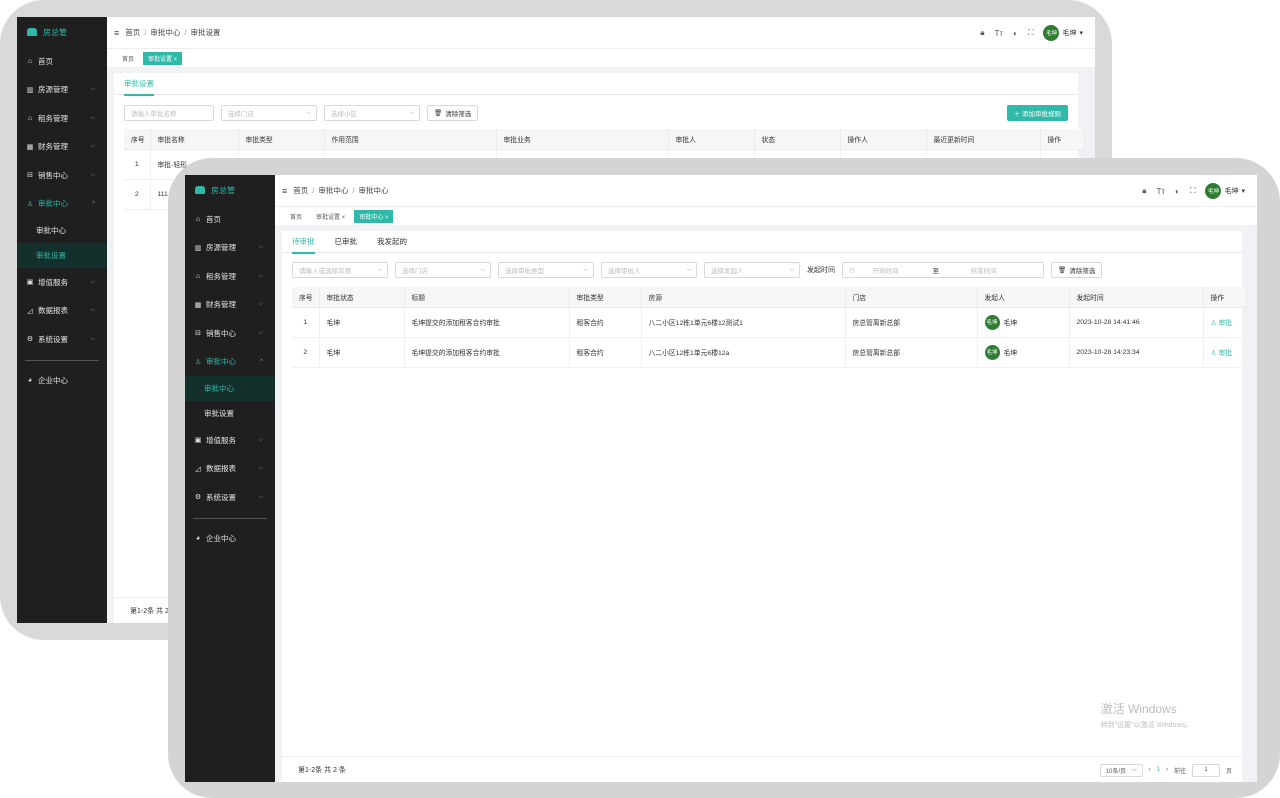 Image resolution: width=1280 pixels, height=798 pixels. Describe the element at coordinates (372, 113) in the screenshot. I see `community-select: 选择小区 ⌵` at that location.